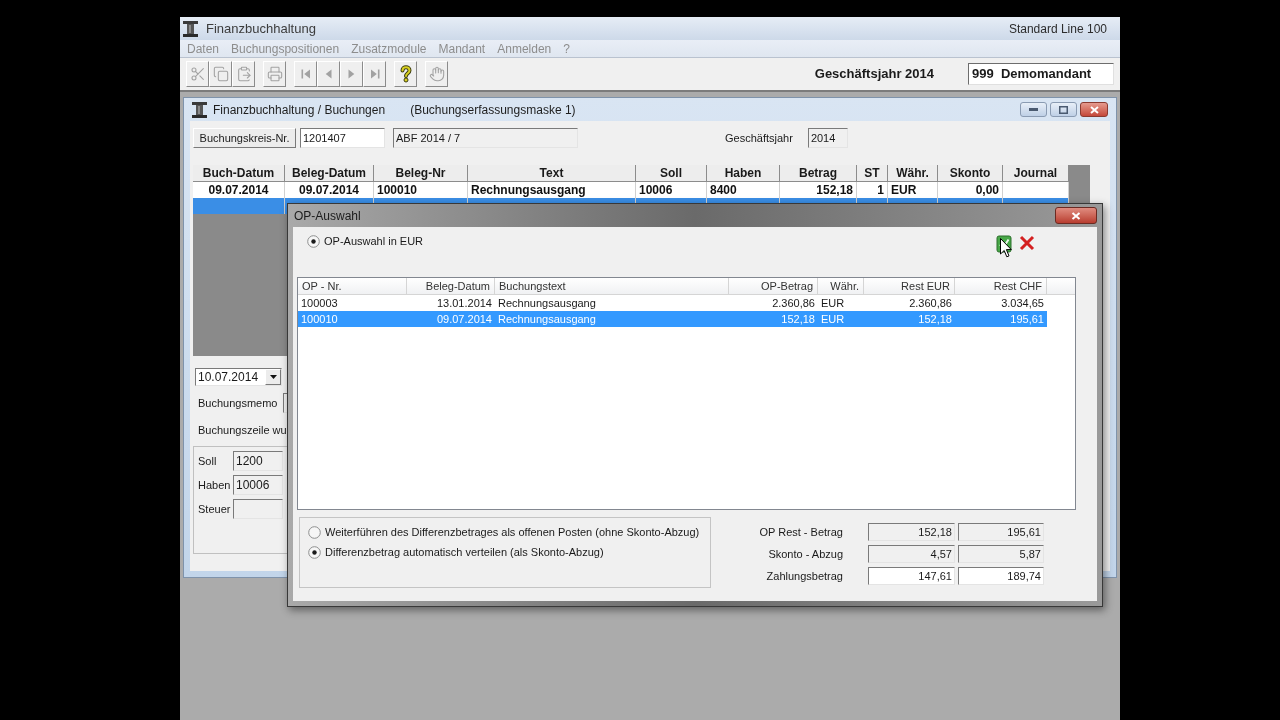  What do you see at coordinates (759, 138) in the screenshot?
I see `fiscal-year-label: Geschäftsjahr` at bounding box center [759, 138].